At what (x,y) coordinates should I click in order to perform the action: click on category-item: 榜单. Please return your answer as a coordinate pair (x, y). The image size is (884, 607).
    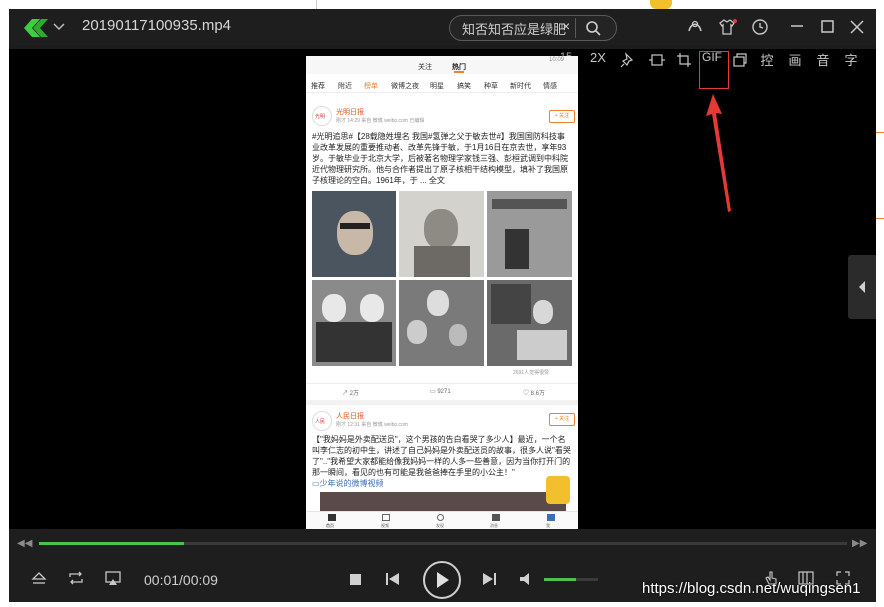
    Looking at the image, I should click on (371, 86).